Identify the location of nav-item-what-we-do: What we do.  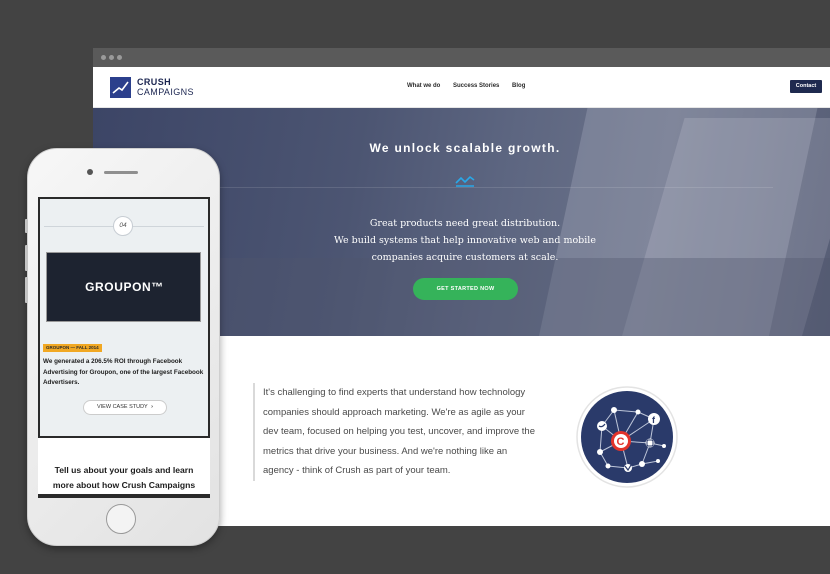
(423, 86).